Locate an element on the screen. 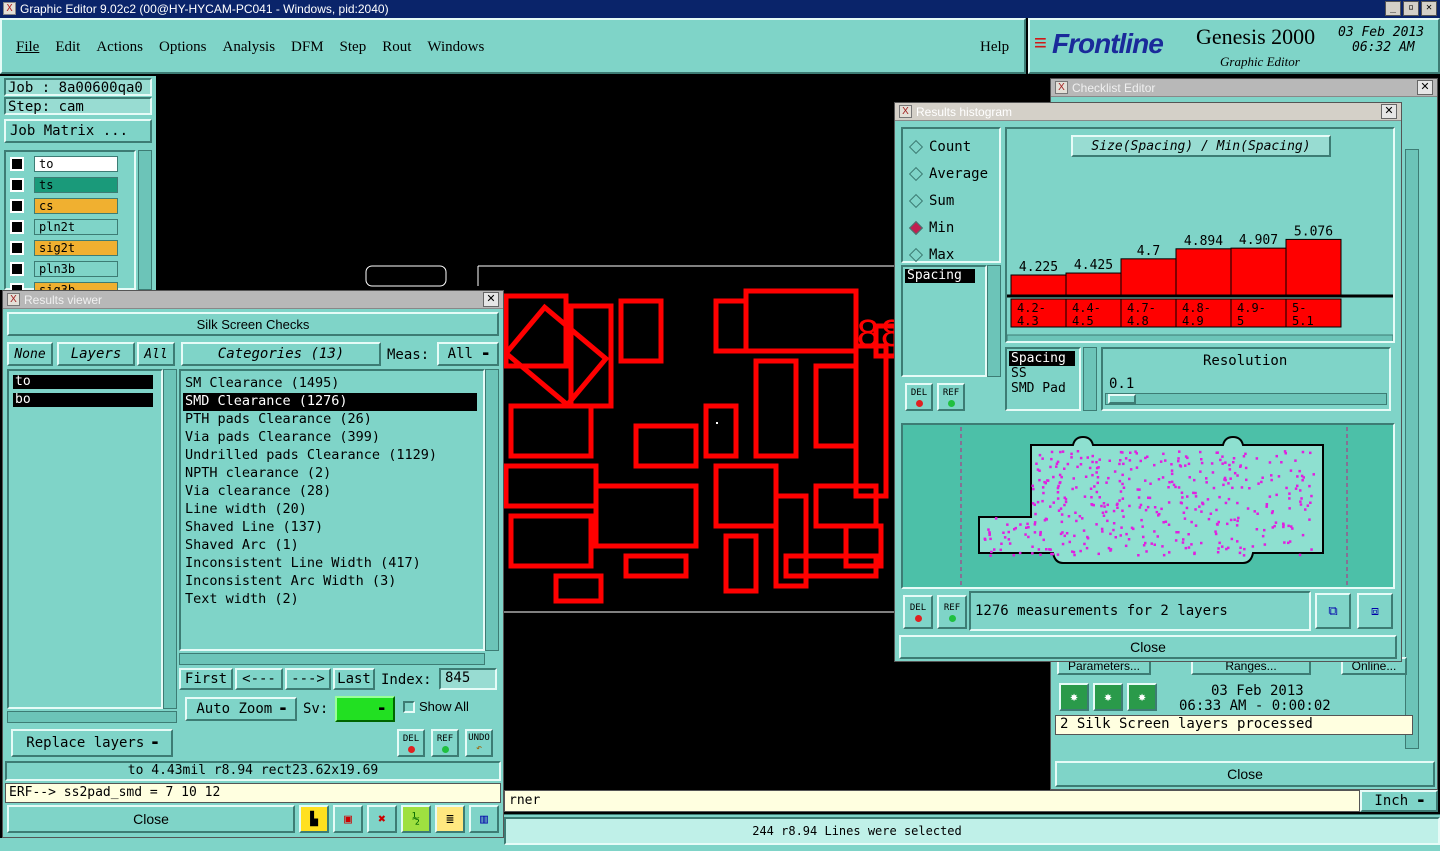  run-icon: ✸ is located at coordinates (1074, 697).